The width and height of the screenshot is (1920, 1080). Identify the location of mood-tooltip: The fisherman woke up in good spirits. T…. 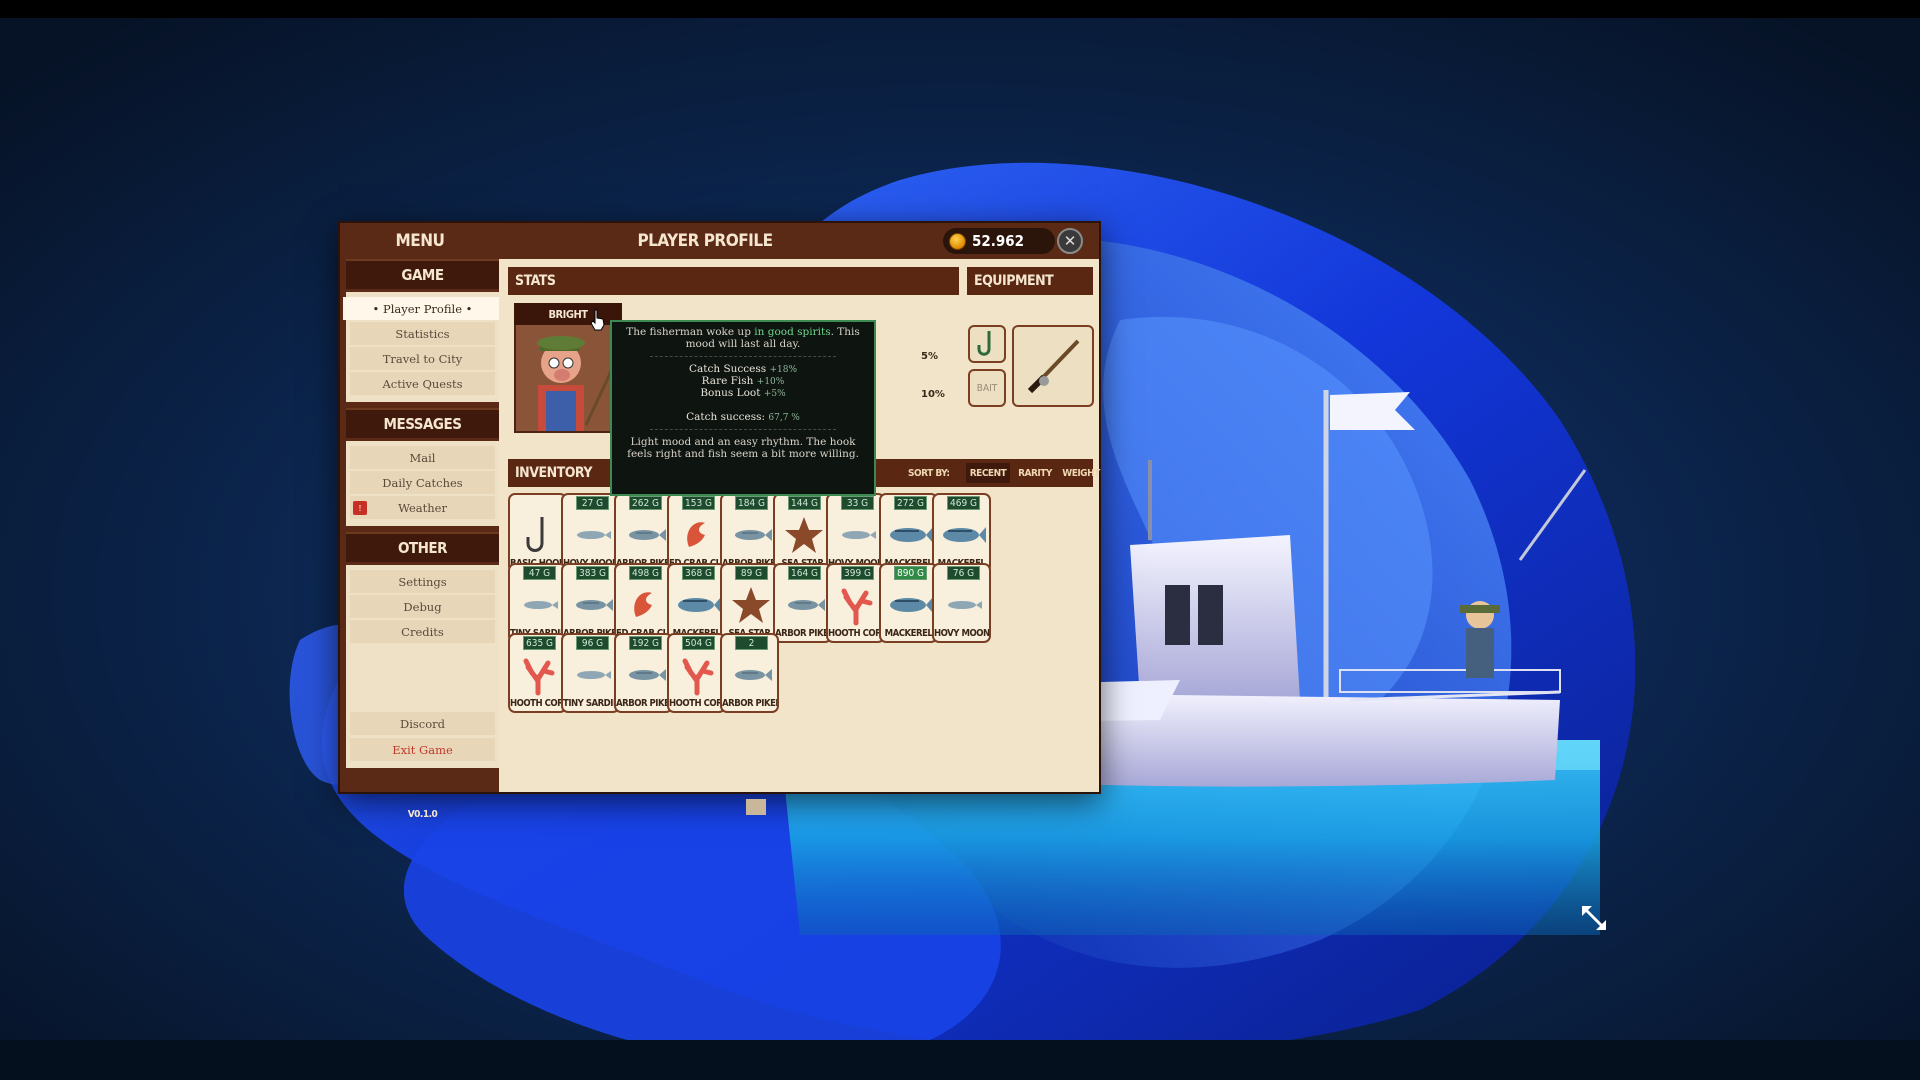
(743, 408).